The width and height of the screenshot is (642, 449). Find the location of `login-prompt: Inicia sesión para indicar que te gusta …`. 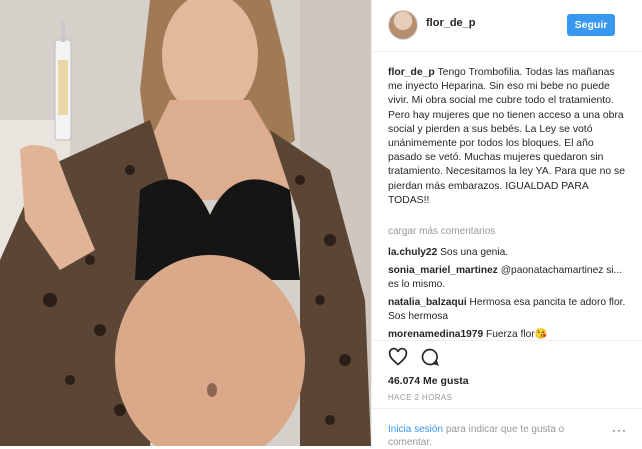

login-prompt: Inicia sesión para indicar que te gusta … is located at coordinates (488, 436).